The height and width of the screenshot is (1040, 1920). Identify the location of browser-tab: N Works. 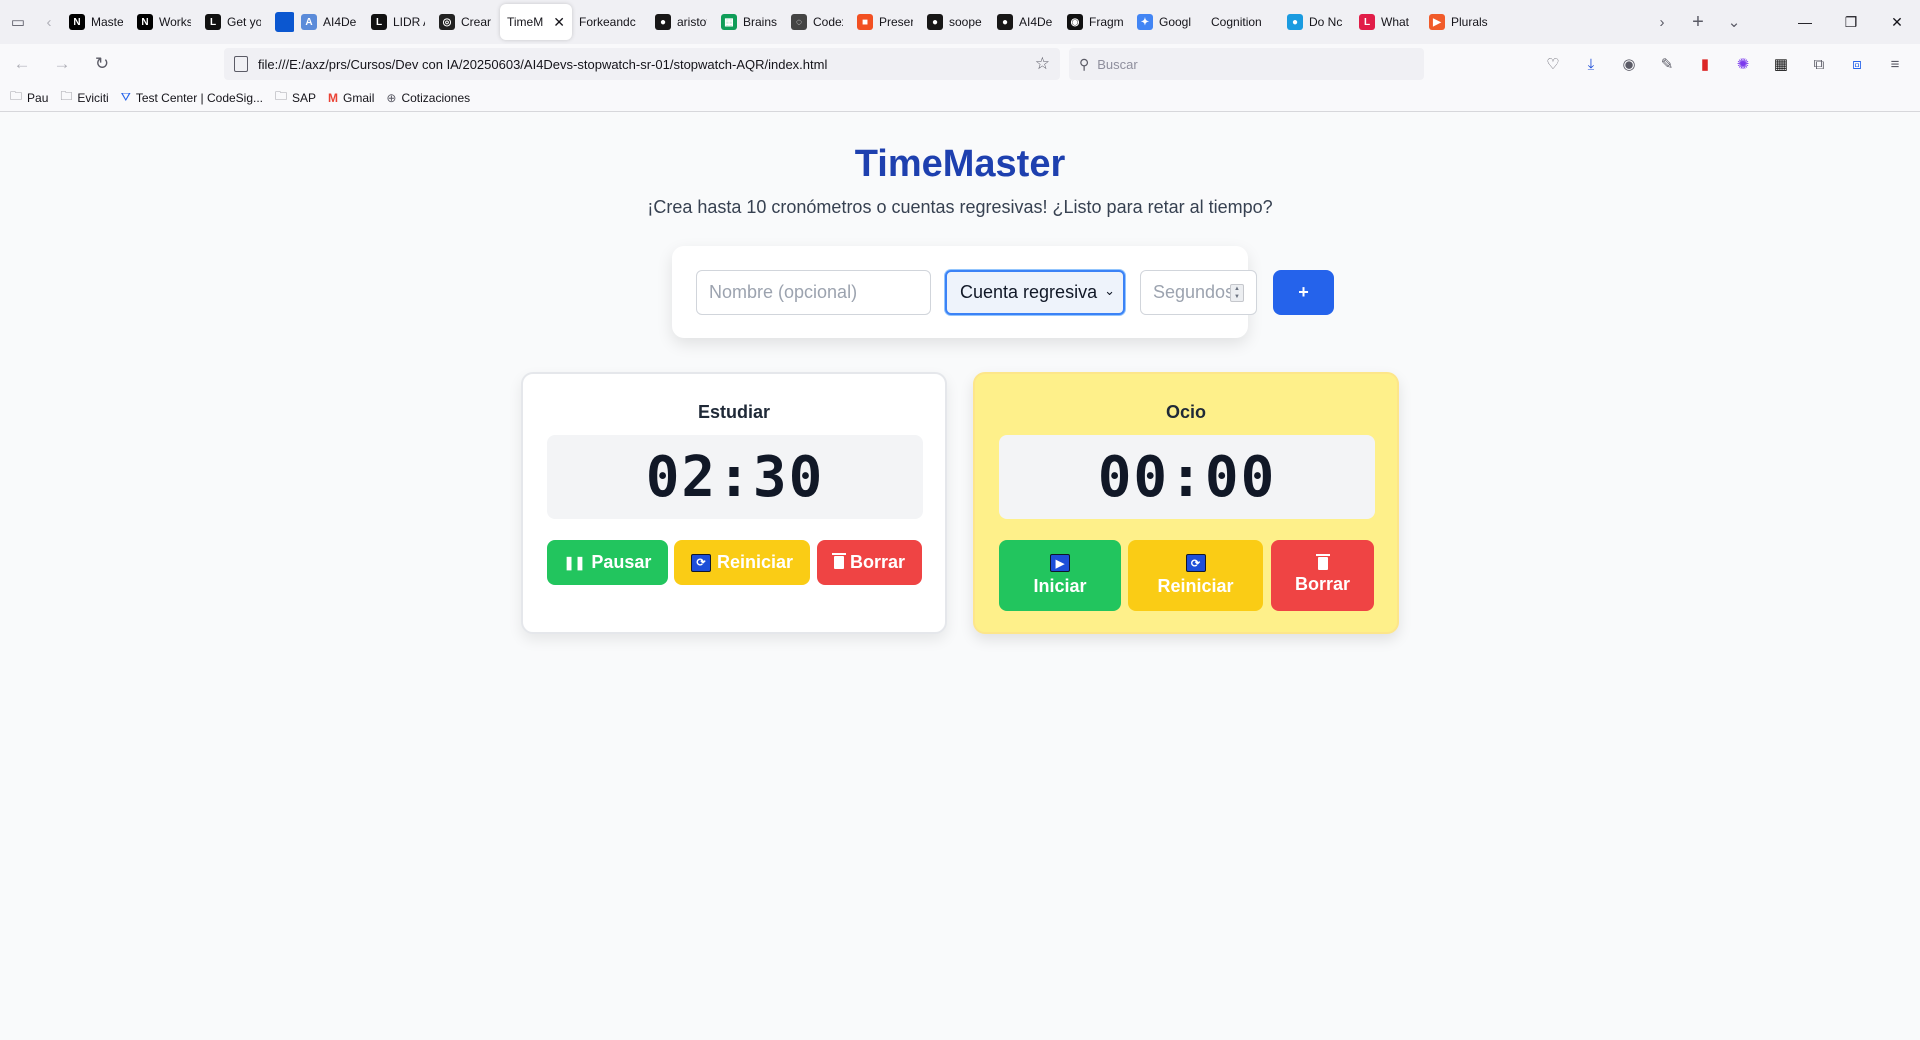
(164, 22).